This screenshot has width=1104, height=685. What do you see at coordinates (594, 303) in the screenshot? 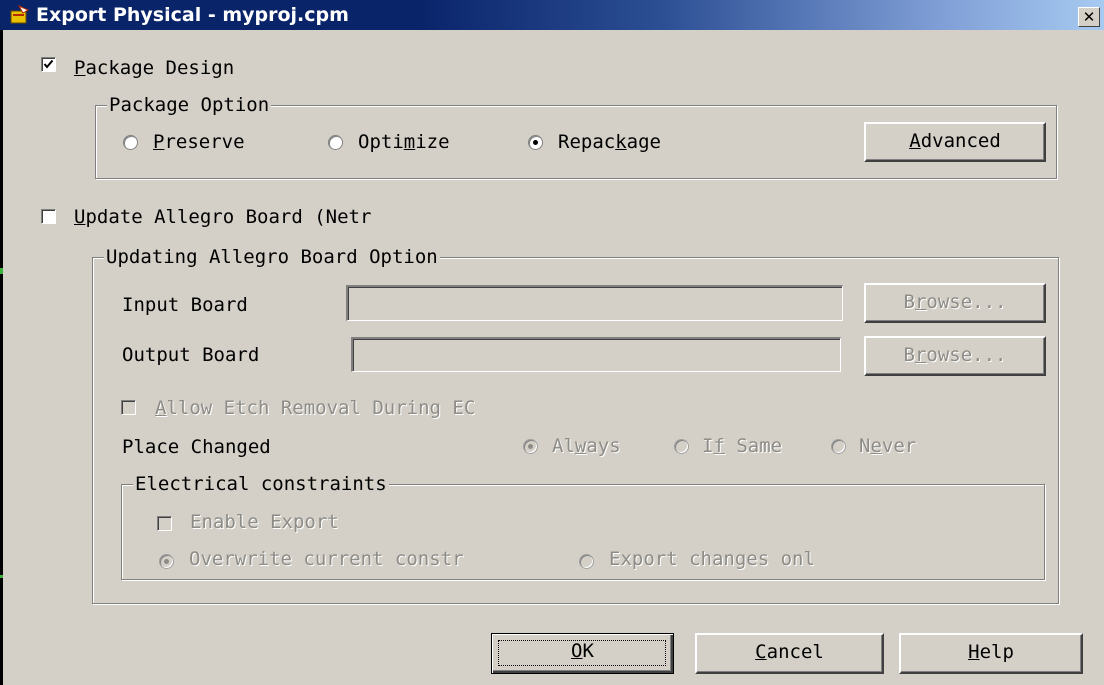
I see `input-board-field` at bounding box center [594, 303].